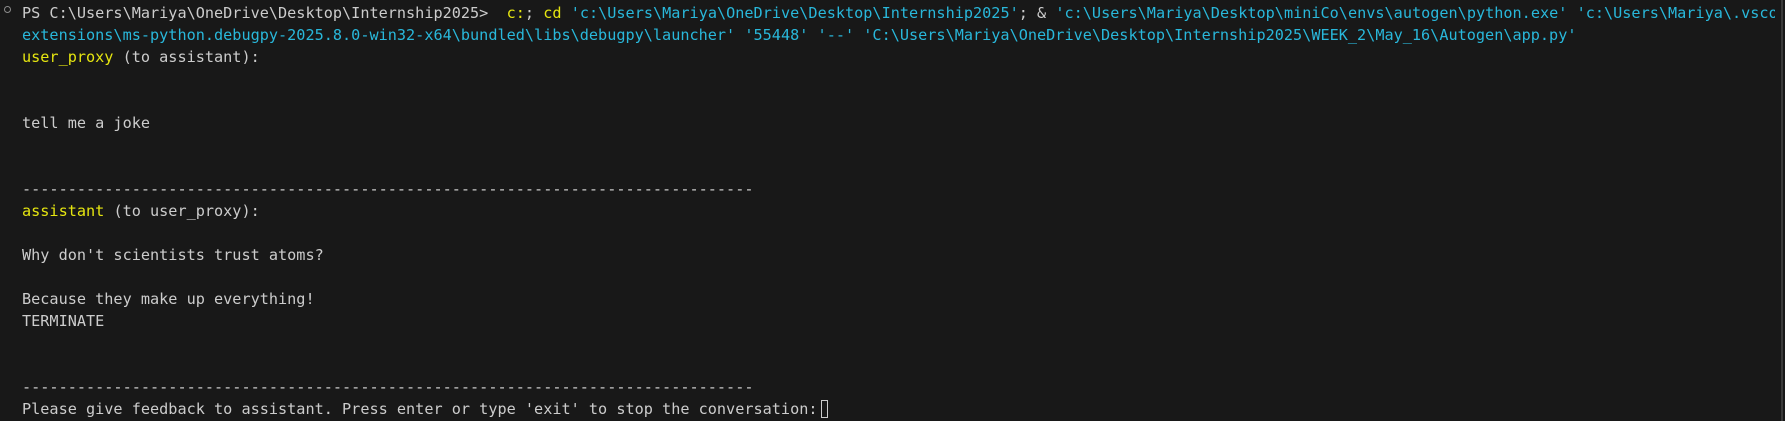 The image size is (1785, 421). Describe the element at coordinates (173, 255) in the screenshot. I see `assistant-message-line: Why don't scientists trust atoms?` at that location.